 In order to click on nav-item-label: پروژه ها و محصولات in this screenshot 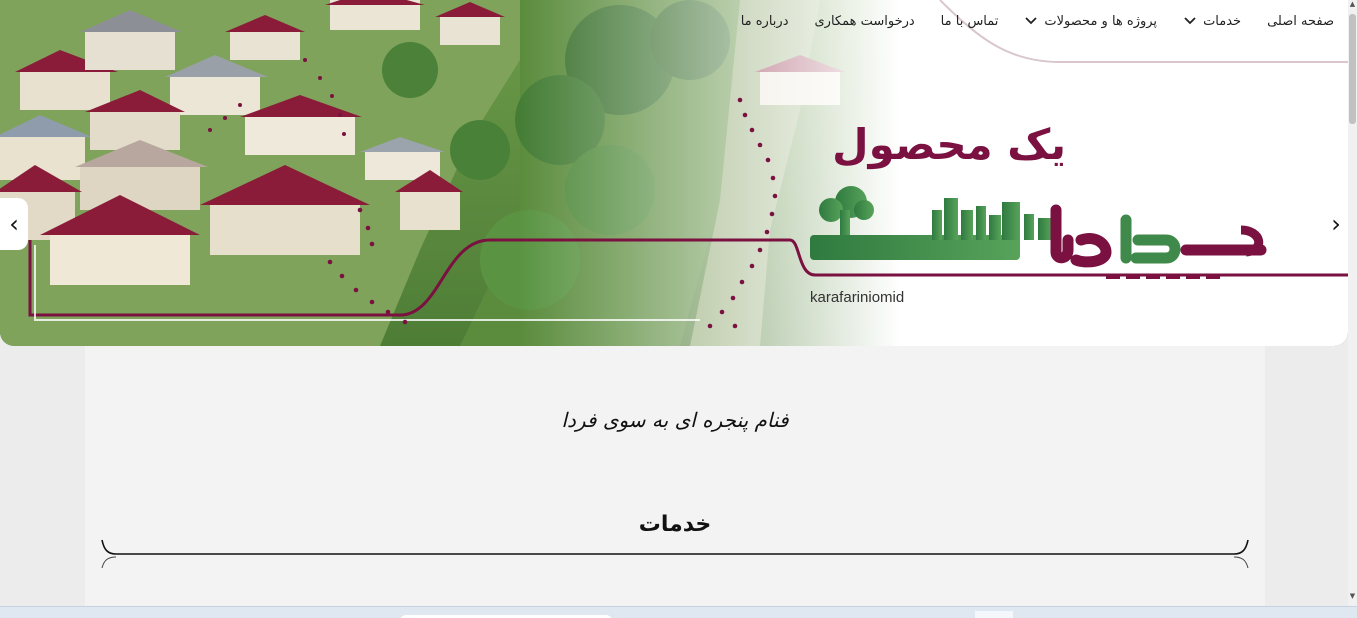, I will do `click(1101, 21)`.